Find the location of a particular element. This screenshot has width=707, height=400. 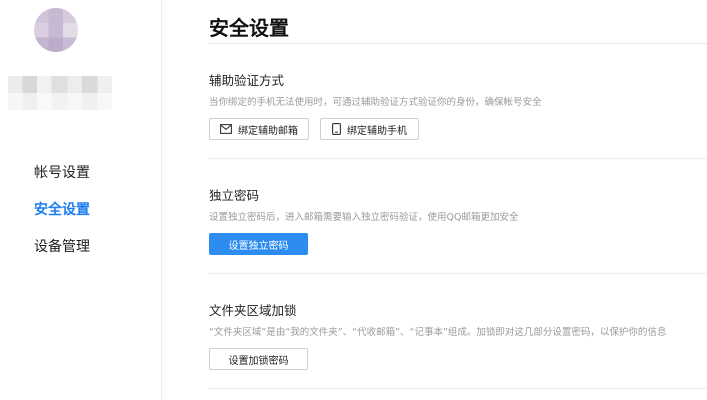

title-divider is located at coordinates (458, 43).